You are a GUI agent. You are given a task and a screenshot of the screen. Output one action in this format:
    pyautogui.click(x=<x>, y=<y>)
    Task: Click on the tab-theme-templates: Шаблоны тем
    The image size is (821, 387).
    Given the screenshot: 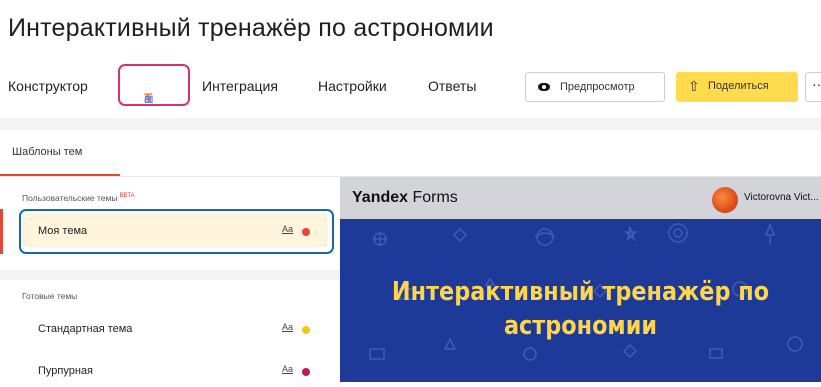 What is the action you would take?
    pyautogui.click(x=60, y=161)
    